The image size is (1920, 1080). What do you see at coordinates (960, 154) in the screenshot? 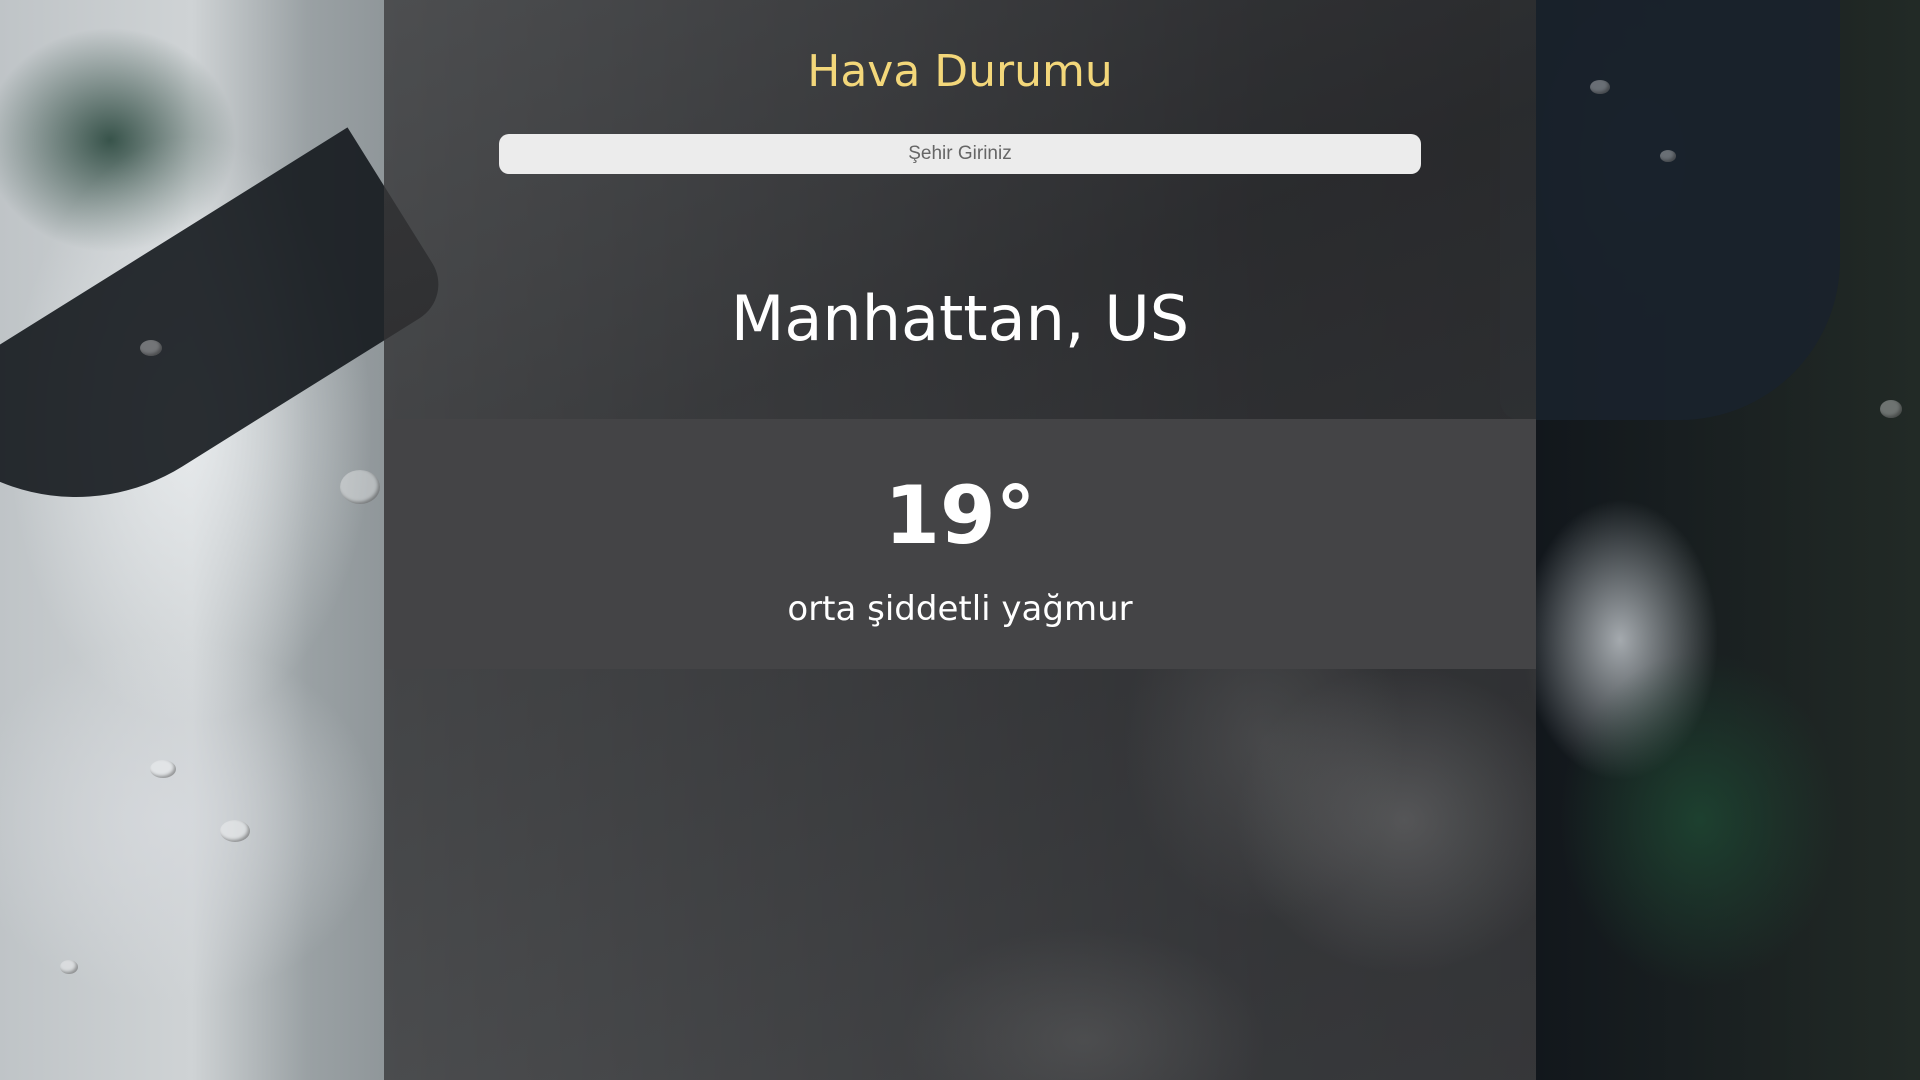
I see `city-search-input` at bounding box center [960, 154].